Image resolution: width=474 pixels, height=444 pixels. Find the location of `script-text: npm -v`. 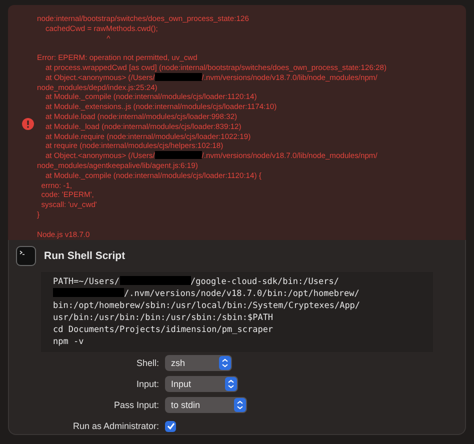

script-text: npm -v is located at coordinates (68, 342).